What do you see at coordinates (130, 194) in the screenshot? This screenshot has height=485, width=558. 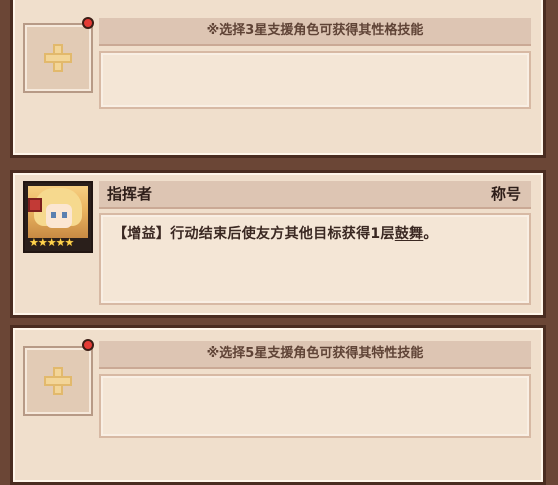 I see `skill-title: 指挥者` at bounding box center [130, 194].